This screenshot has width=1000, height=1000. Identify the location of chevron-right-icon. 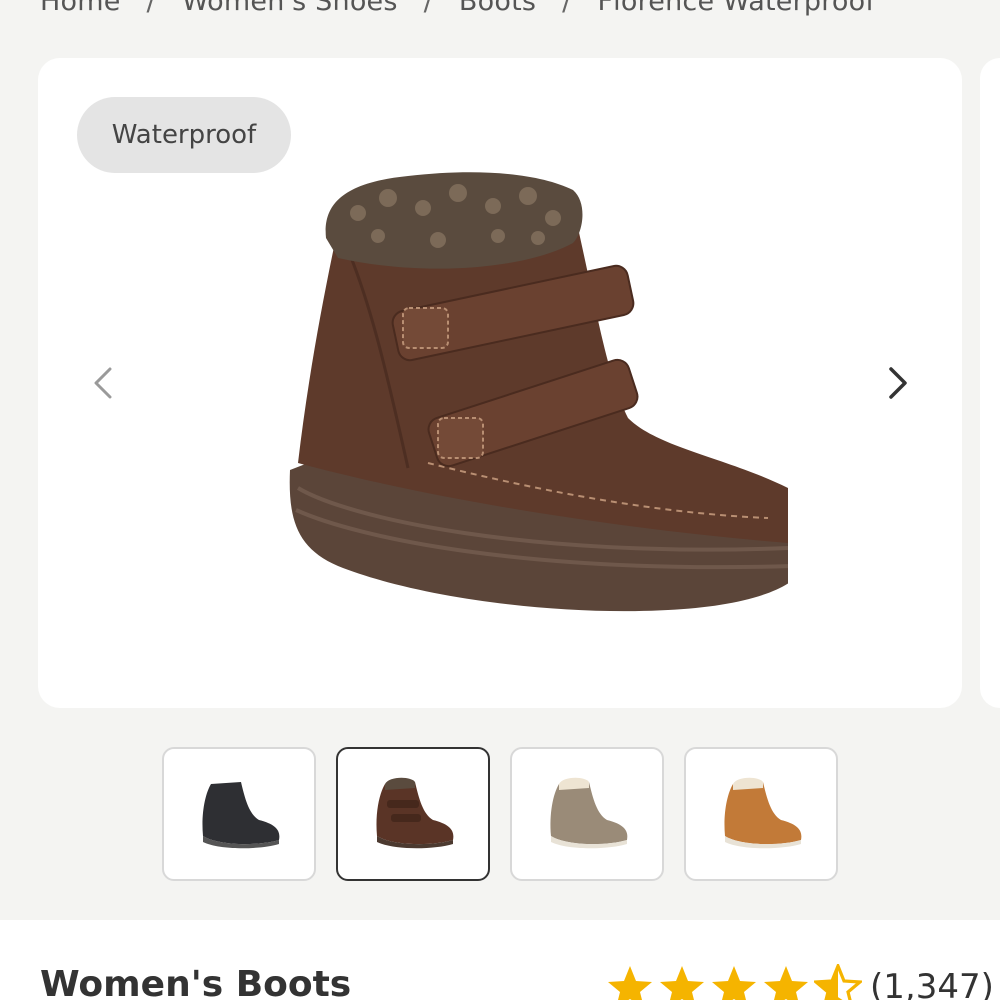
(898, 383).